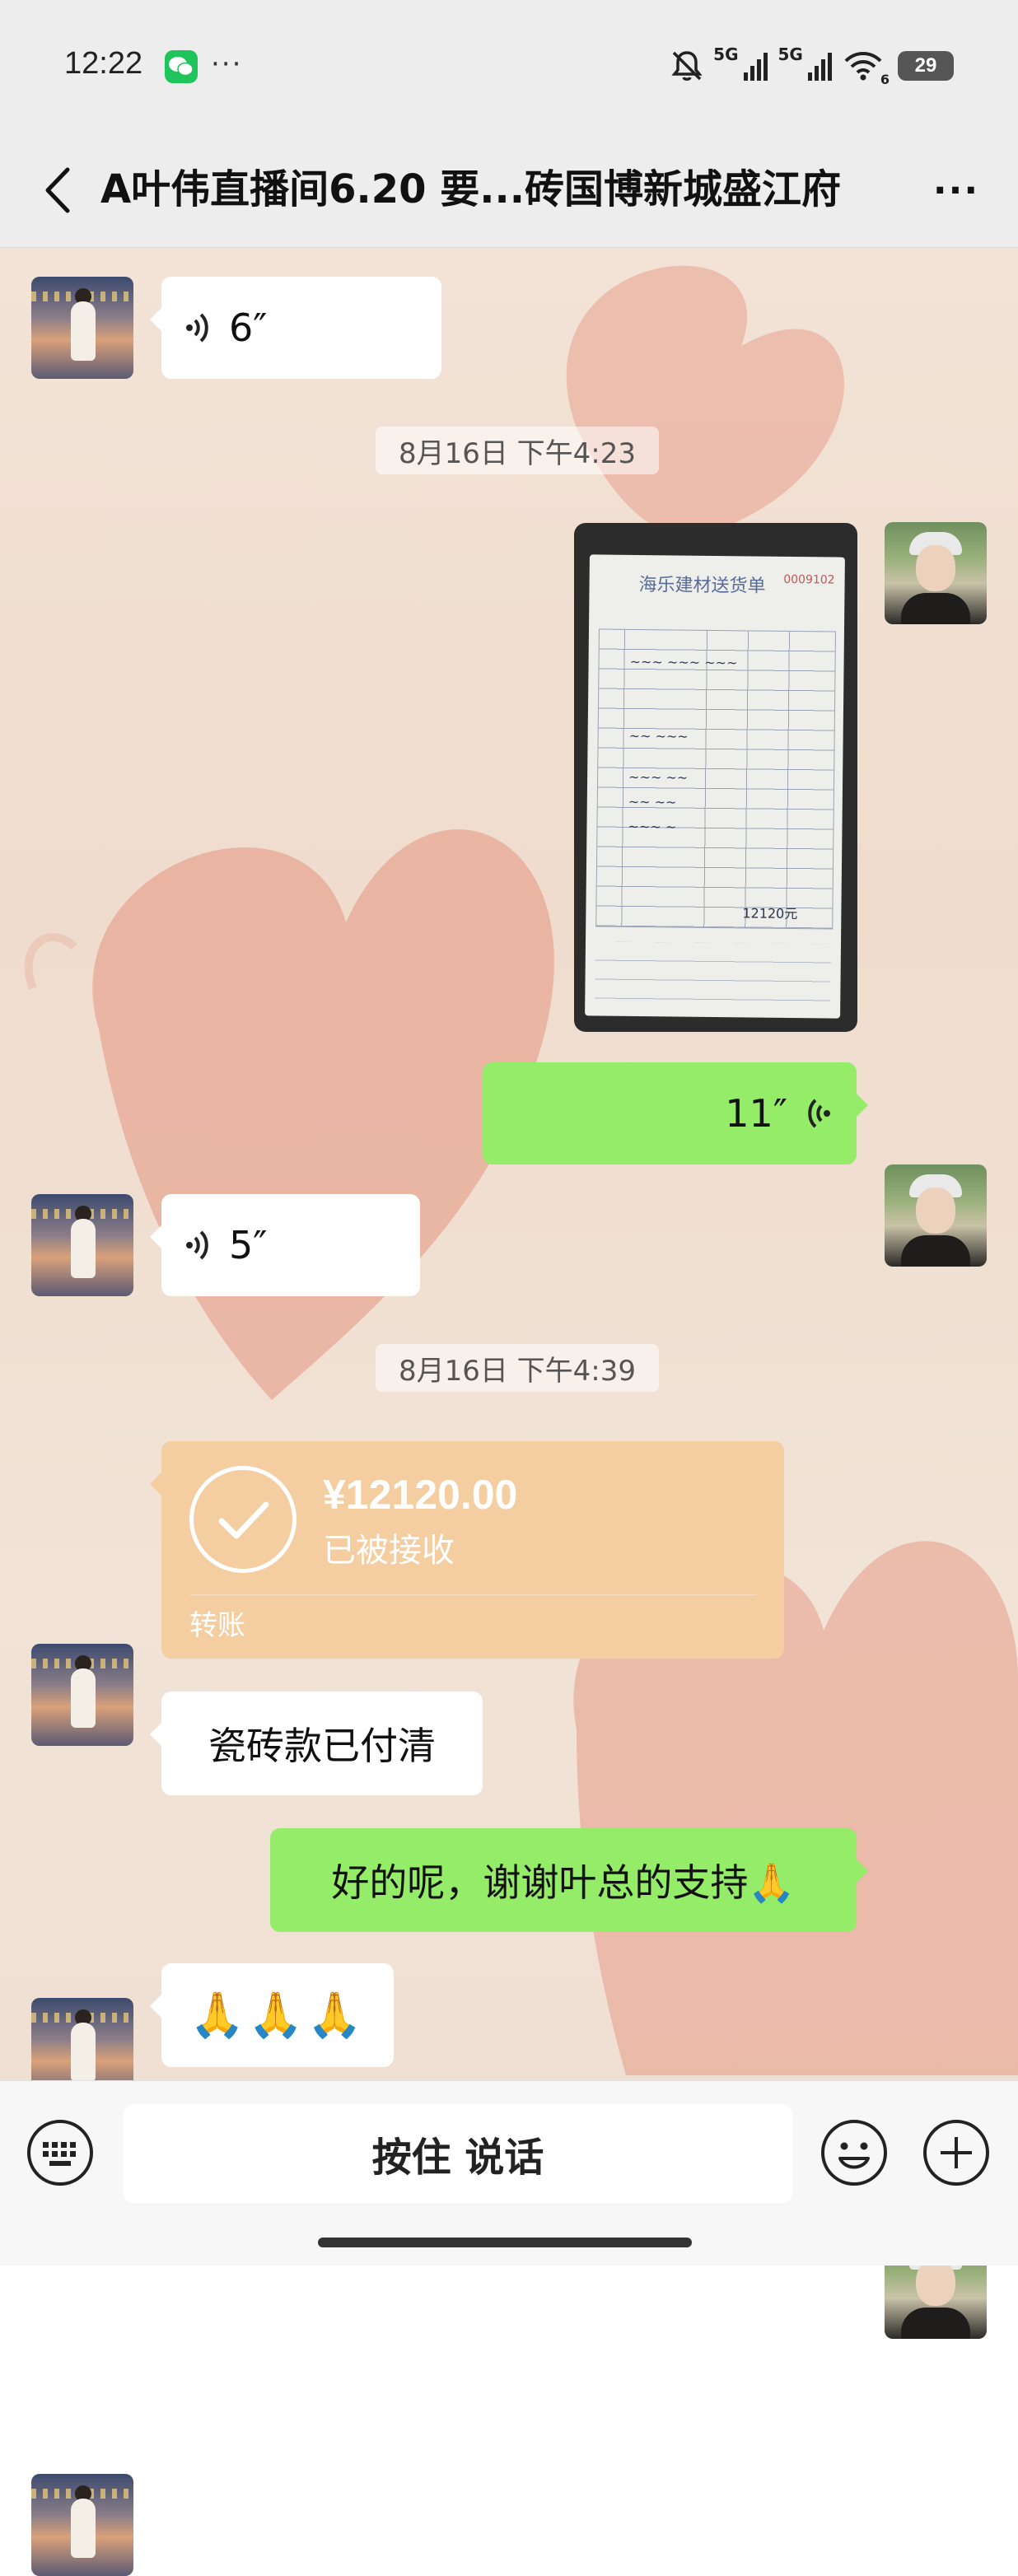 The image size is (1018, 2576). What do you see at coordinates (563, 1882) in the screenshot?
I see `message-text: 好的呢，谢谢叶总的支持🙏` at bounding box center [563, 1882].